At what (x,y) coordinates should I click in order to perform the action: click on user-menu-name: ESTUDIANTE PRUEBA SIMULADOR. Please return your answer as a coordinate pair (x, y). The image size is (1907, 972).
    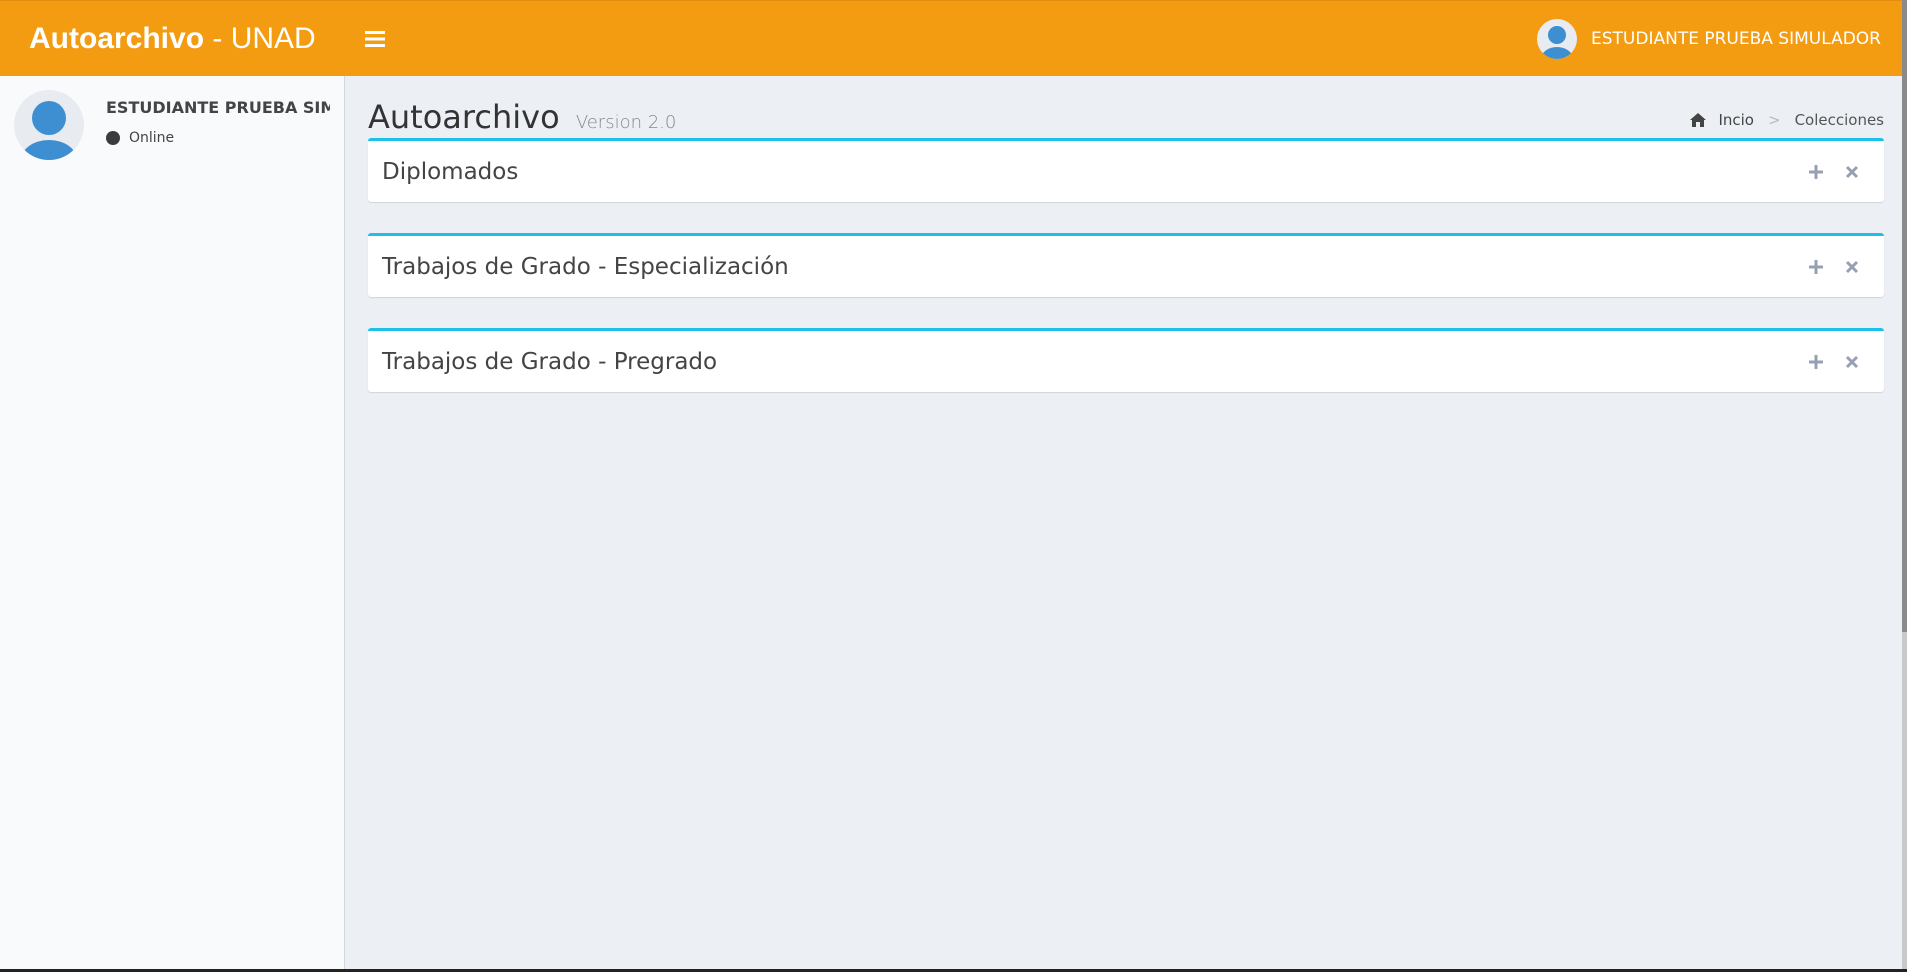
    Looking at the image, I should click on (1736, 38).